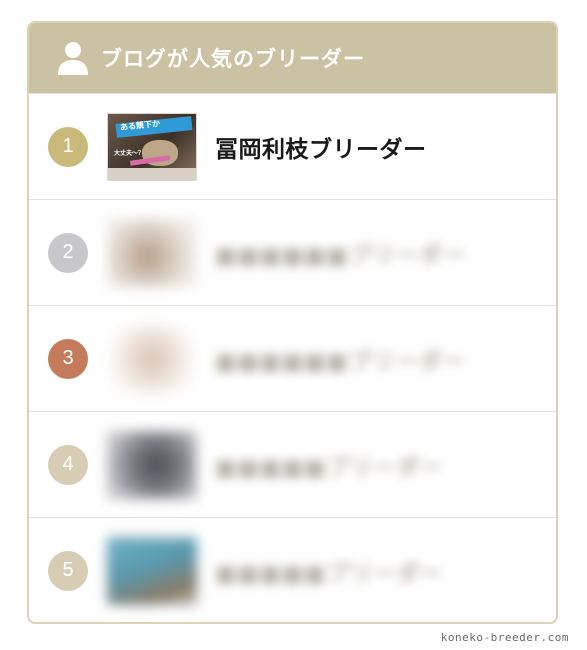 This screenshot has width=587, height=650. I want to click on rank-badge: 2, so click(68, 252).